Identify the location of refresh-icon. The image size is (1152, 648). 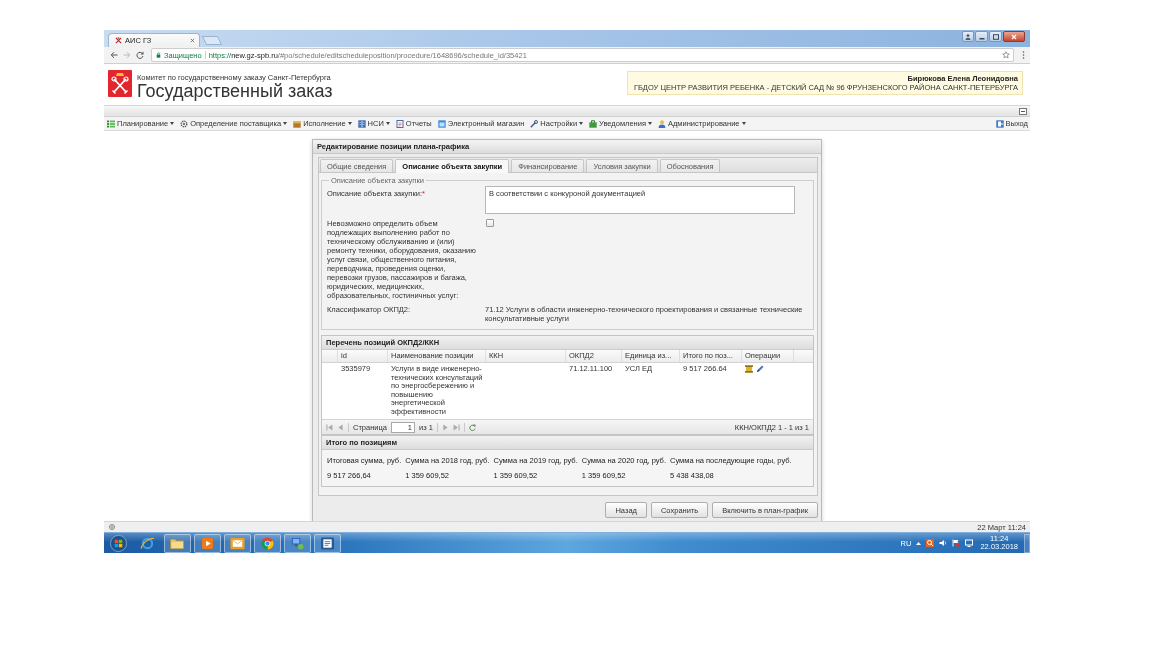
(472, 427).